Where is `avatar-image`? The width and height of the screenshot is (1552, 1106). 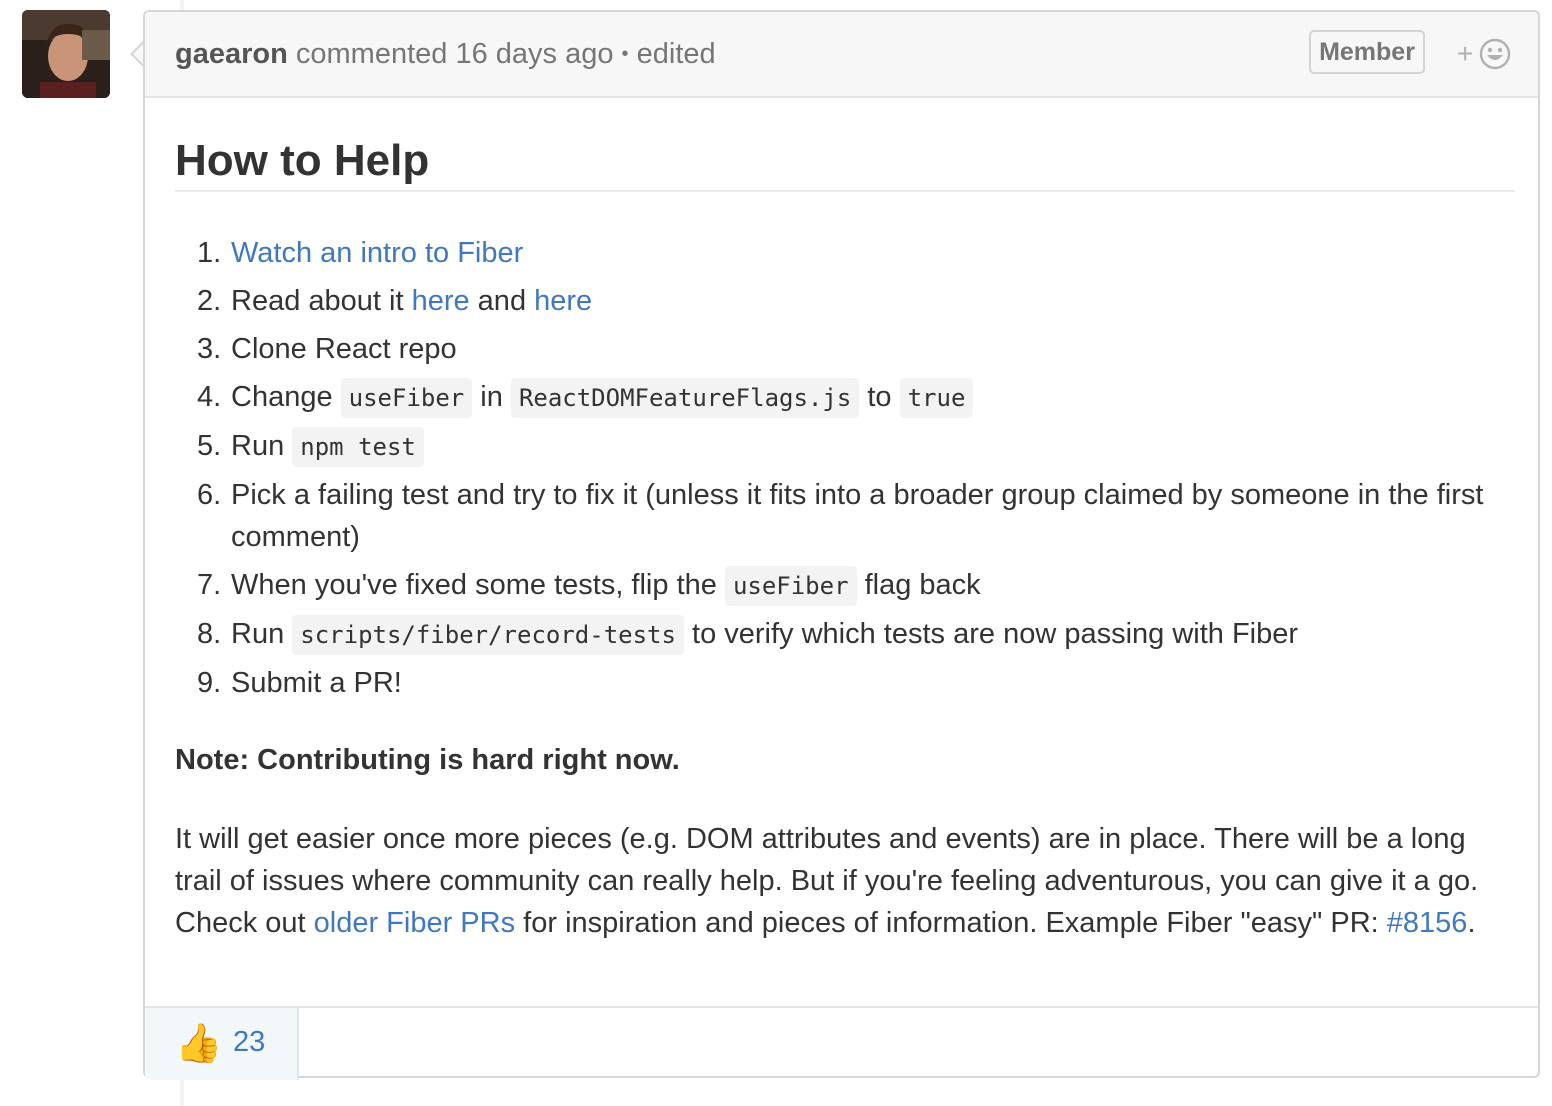
avatar-image is located at coordinates (66, 54).